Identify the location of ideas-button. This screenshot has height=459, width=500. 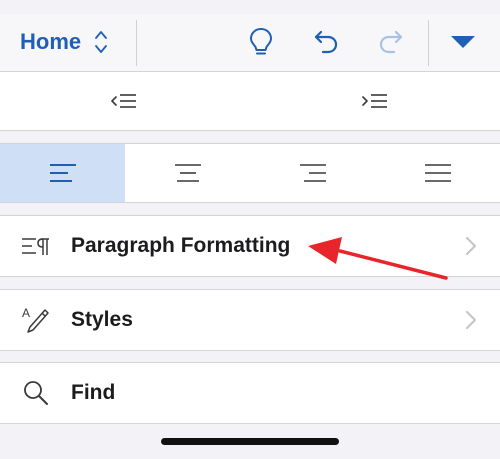
(261, 42).